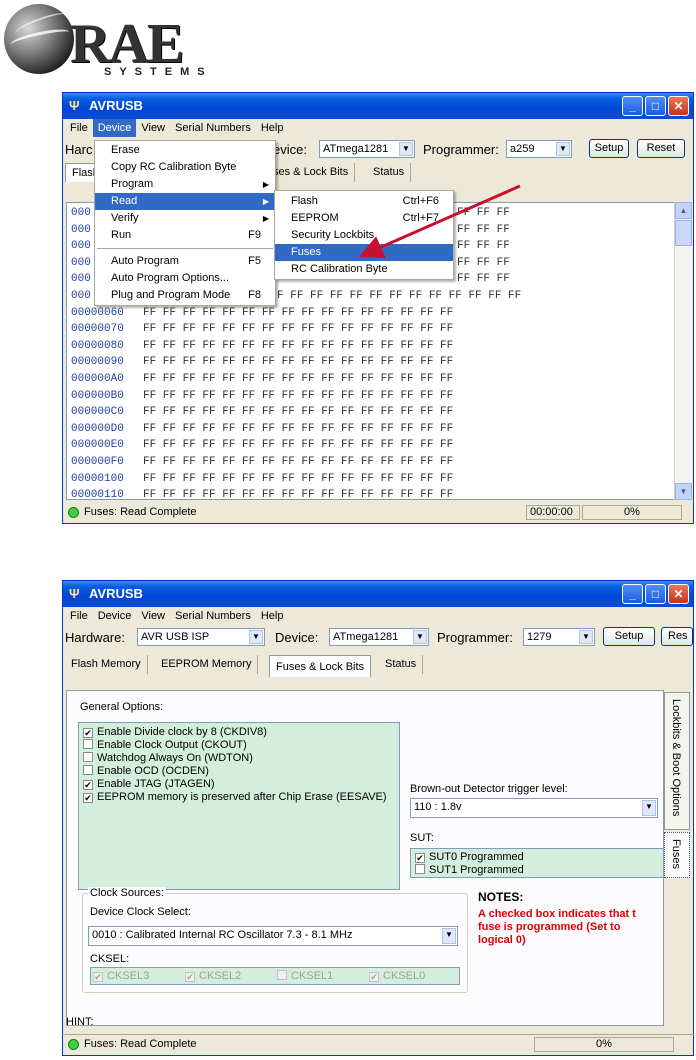 This screenshot has width=696, height=1060. Describe the element at coordinates (201, 637) in the screenshot. I see `hardware-select: AVR USB ISP ▼` at that location.